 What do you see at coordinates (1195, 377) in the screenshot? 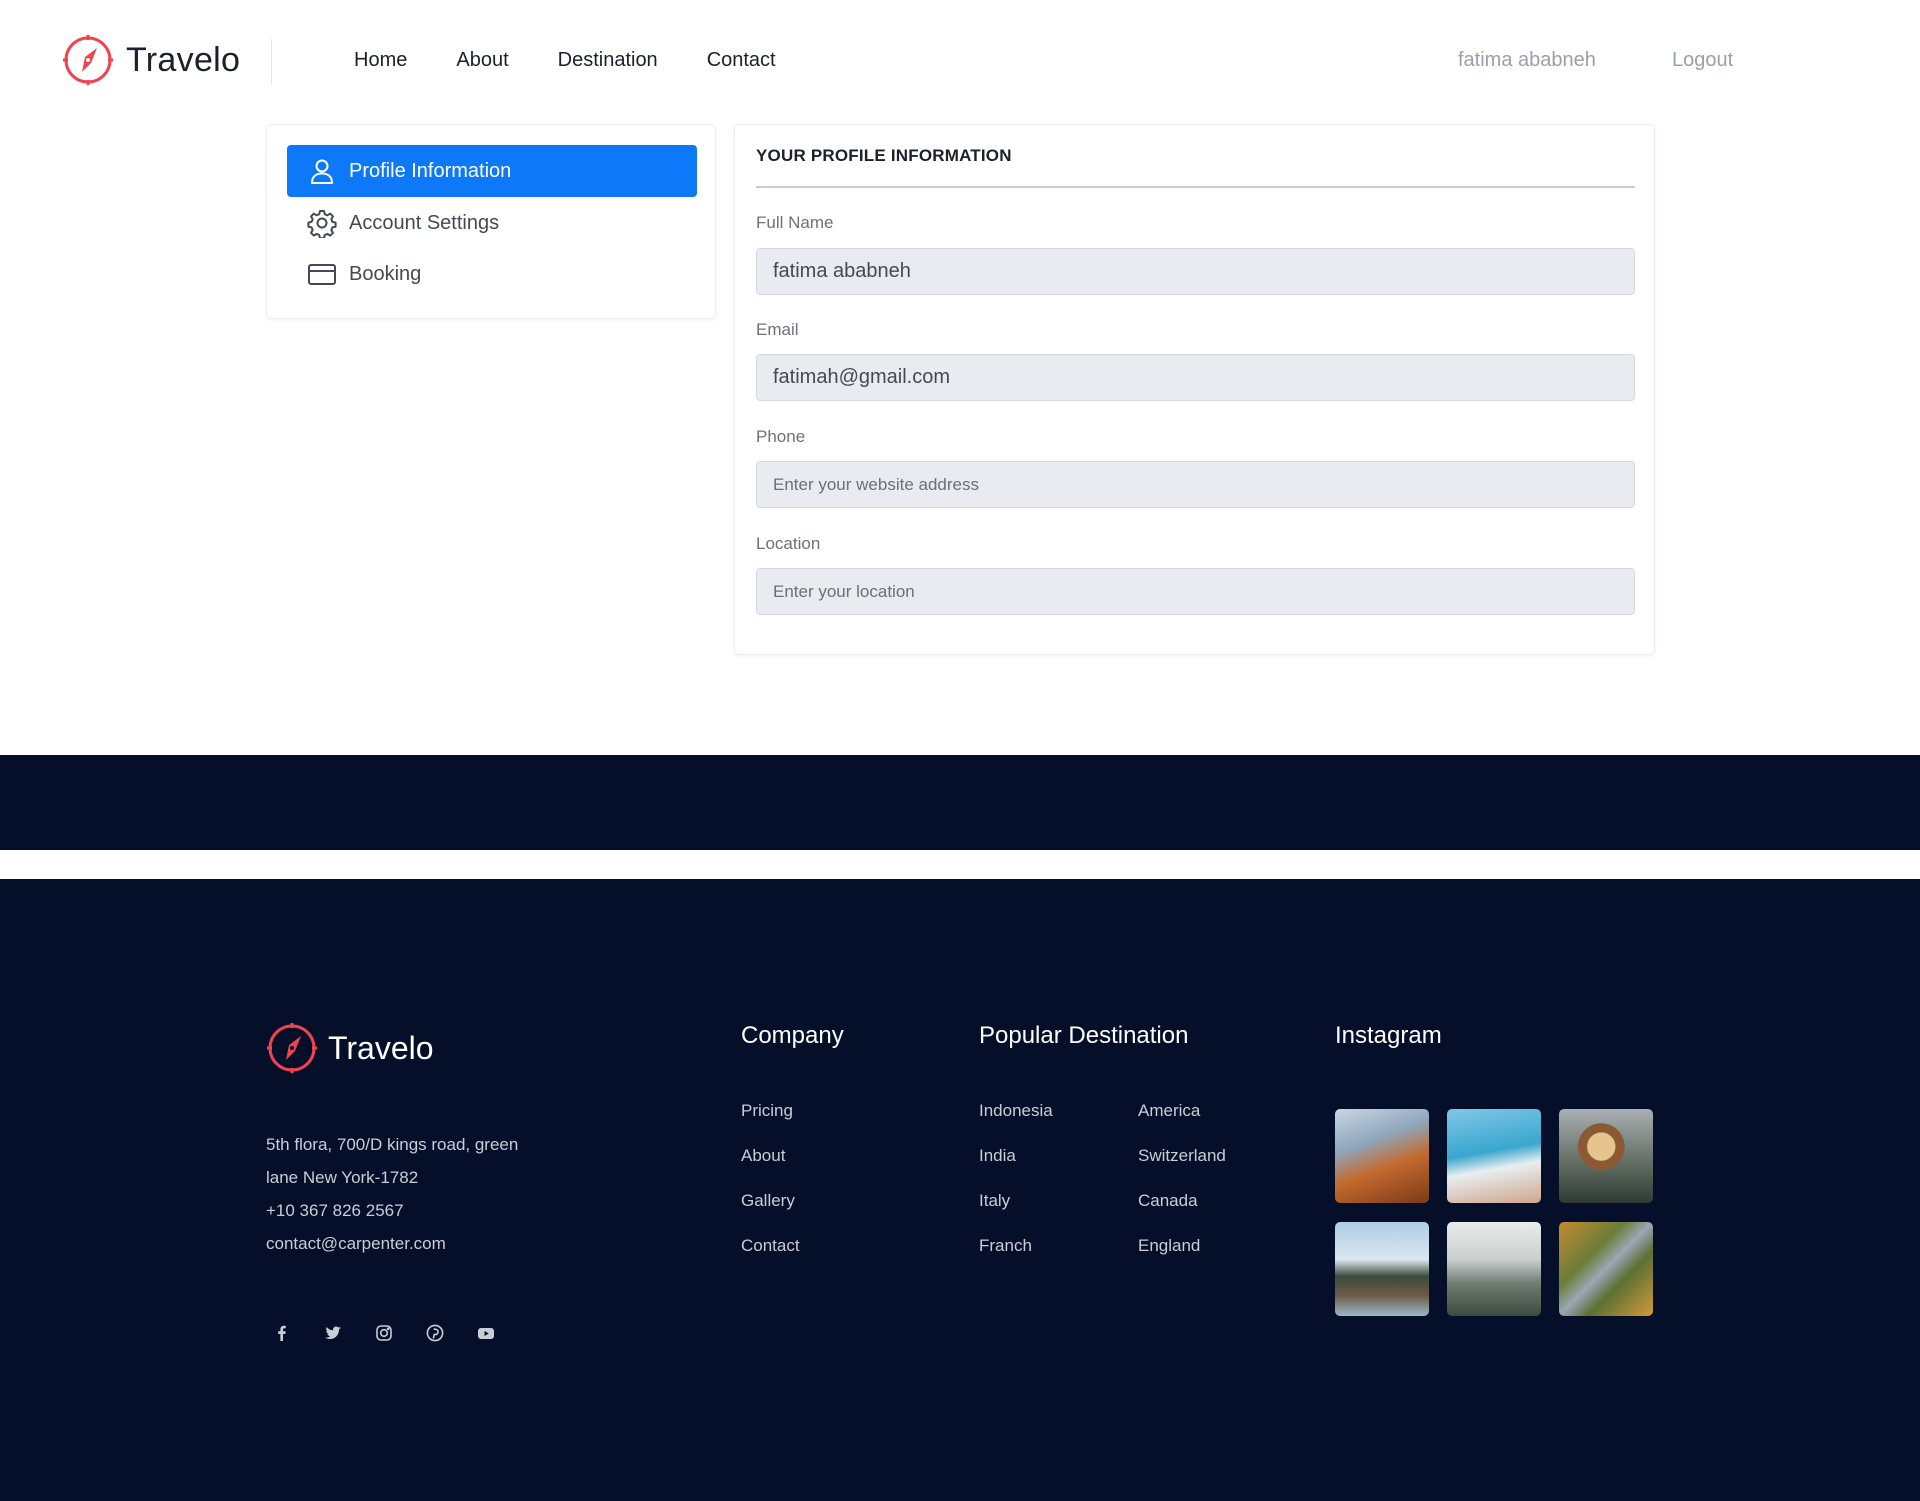
I see `email-field` at bounding box center [1195, 377].